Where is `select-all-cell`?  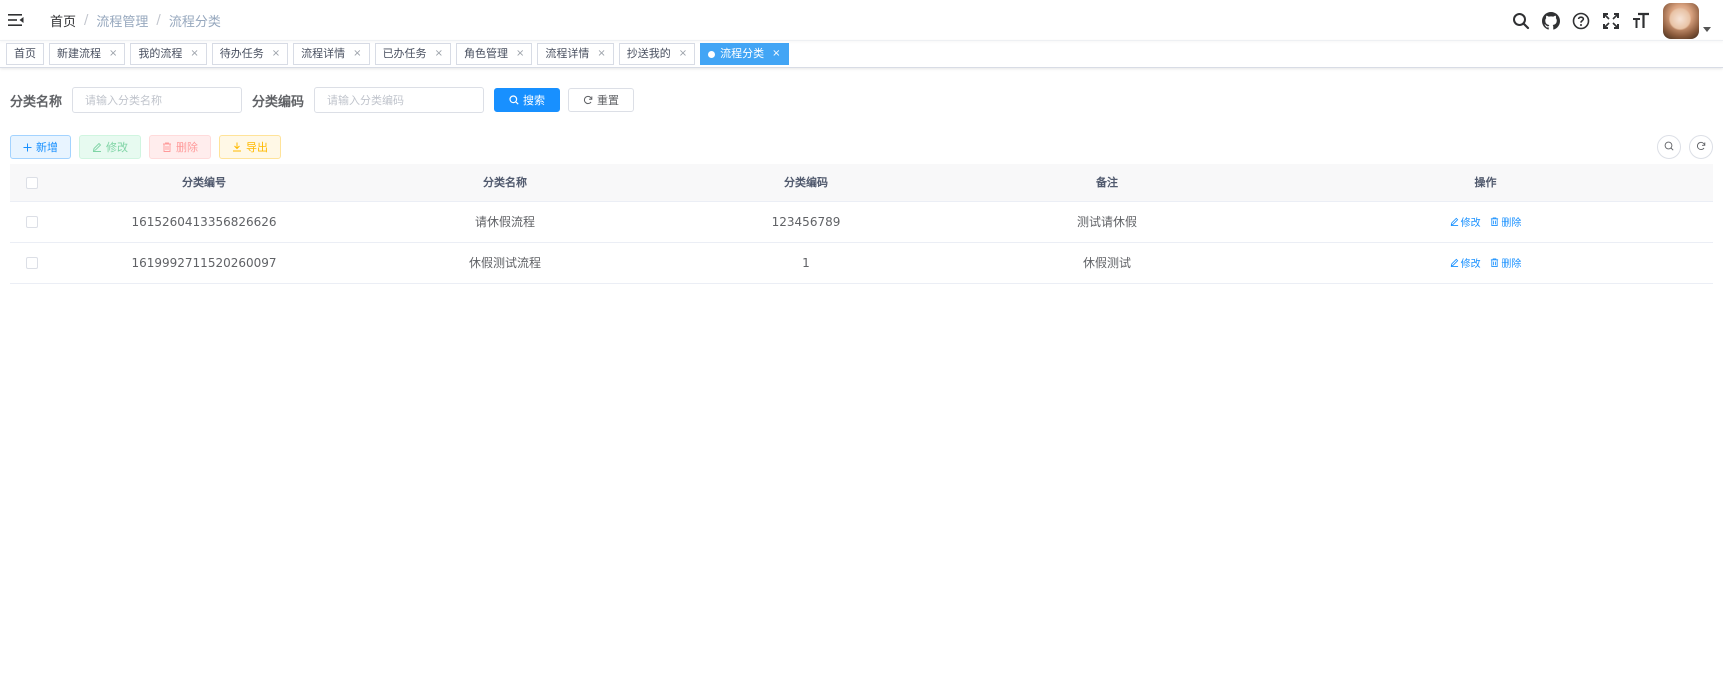
select-all-cell is located at coordinates (32, 183).